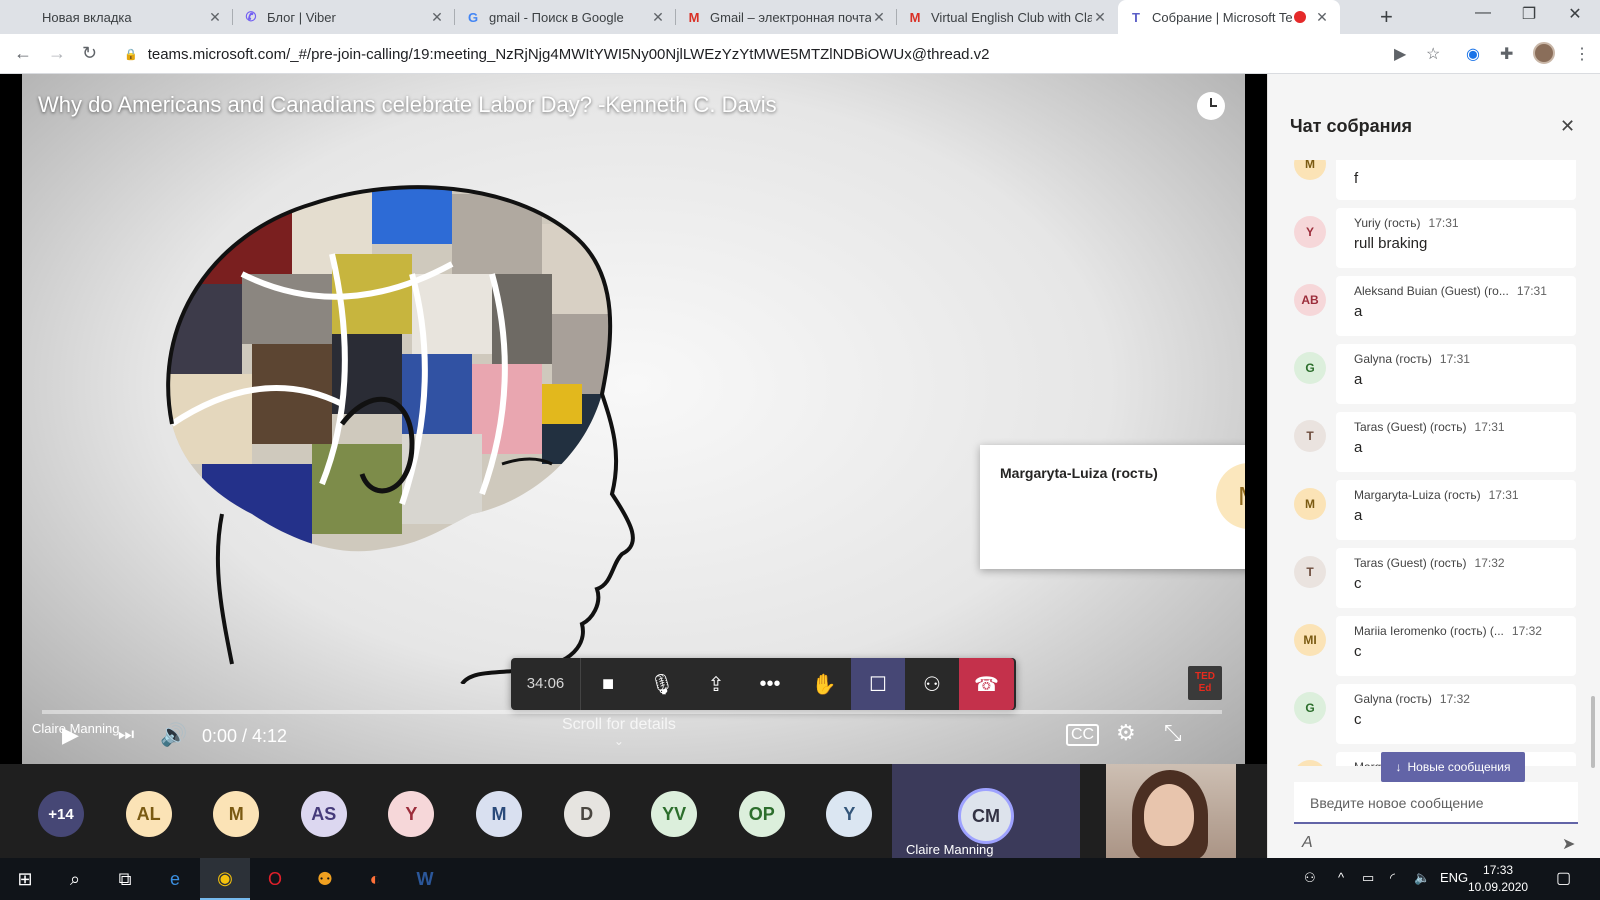  I want to click on participant-avatar: D, so click(586, 814).